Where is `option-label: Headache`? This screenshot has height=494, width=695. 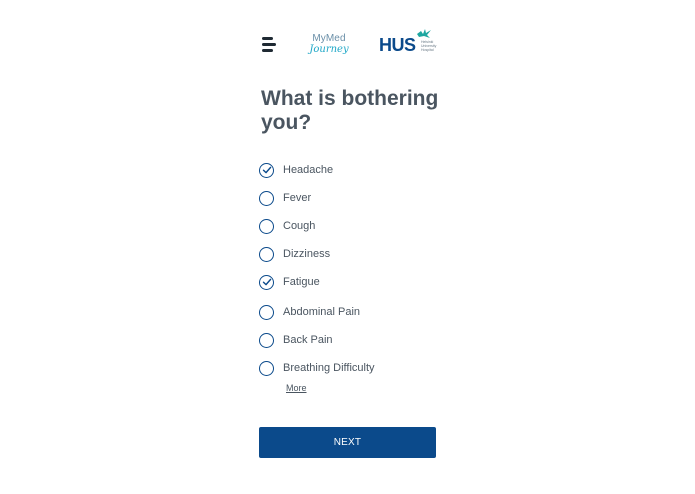
option-label: Headache is located at coordinates (308, 170).